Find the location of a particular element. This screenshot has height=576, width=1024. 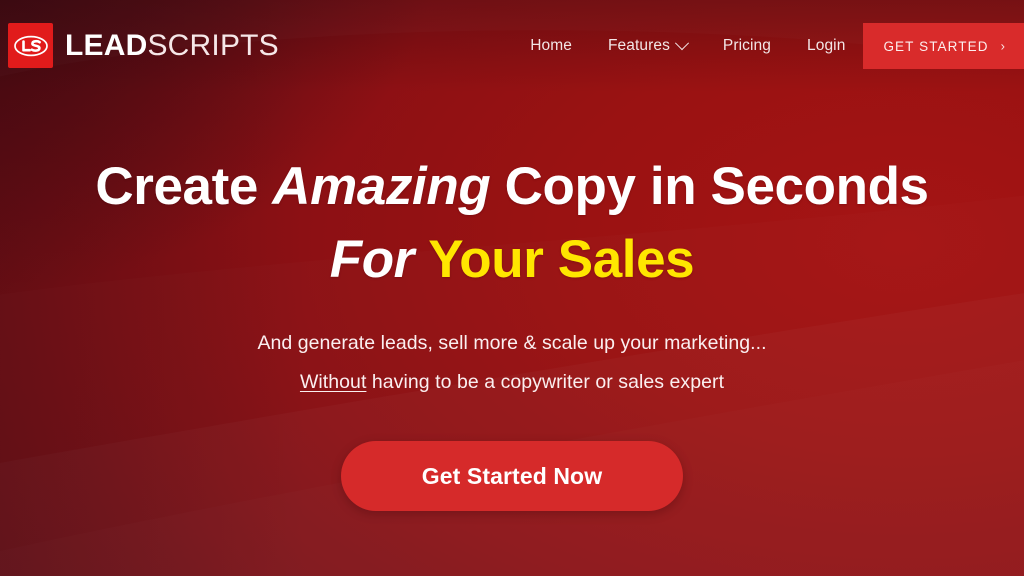

nav-item-features: Features is located at coordinates (647, 46).